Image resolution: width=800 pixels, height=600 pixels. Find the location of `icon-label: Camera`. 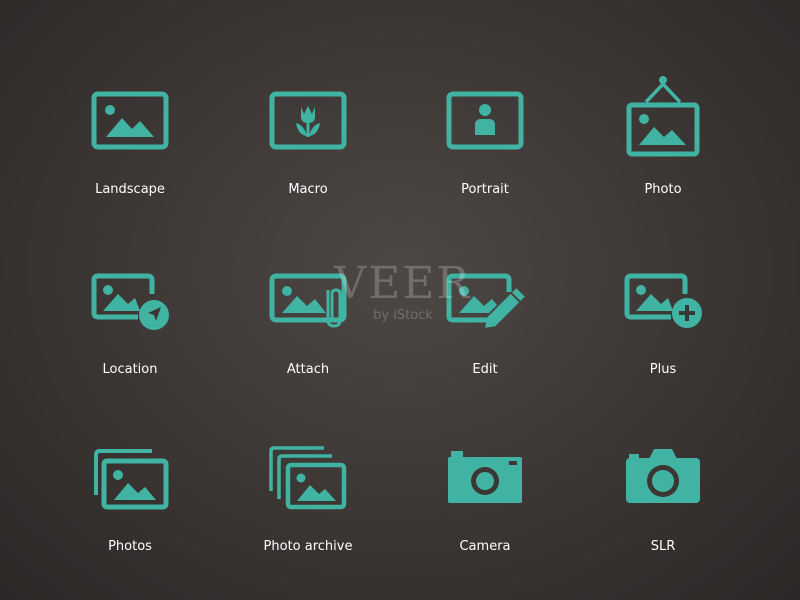

icon-label: Camera is located at coordinates (485, 546).